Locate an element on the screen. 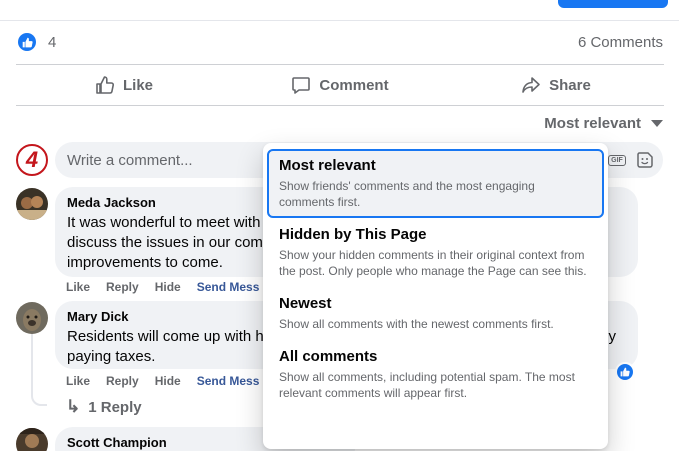 The image size is (679, 451). like-label: Like is located at coordinates (137, 85).